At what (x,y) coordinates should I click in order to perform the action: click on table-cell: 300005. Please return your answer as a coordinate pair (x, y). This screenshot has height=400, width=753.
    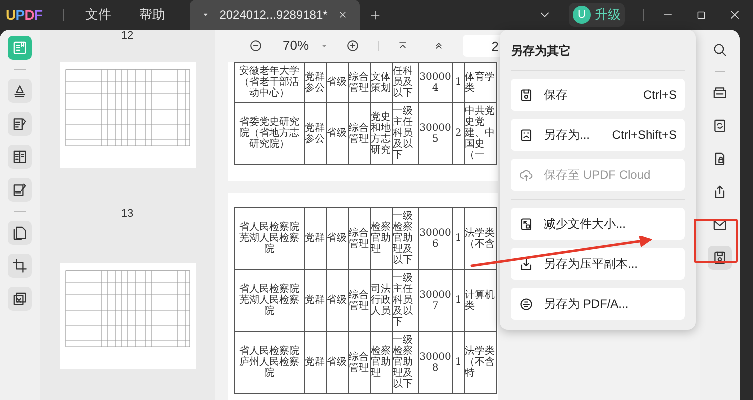
    Looking at the image, I should click on (435, 133).